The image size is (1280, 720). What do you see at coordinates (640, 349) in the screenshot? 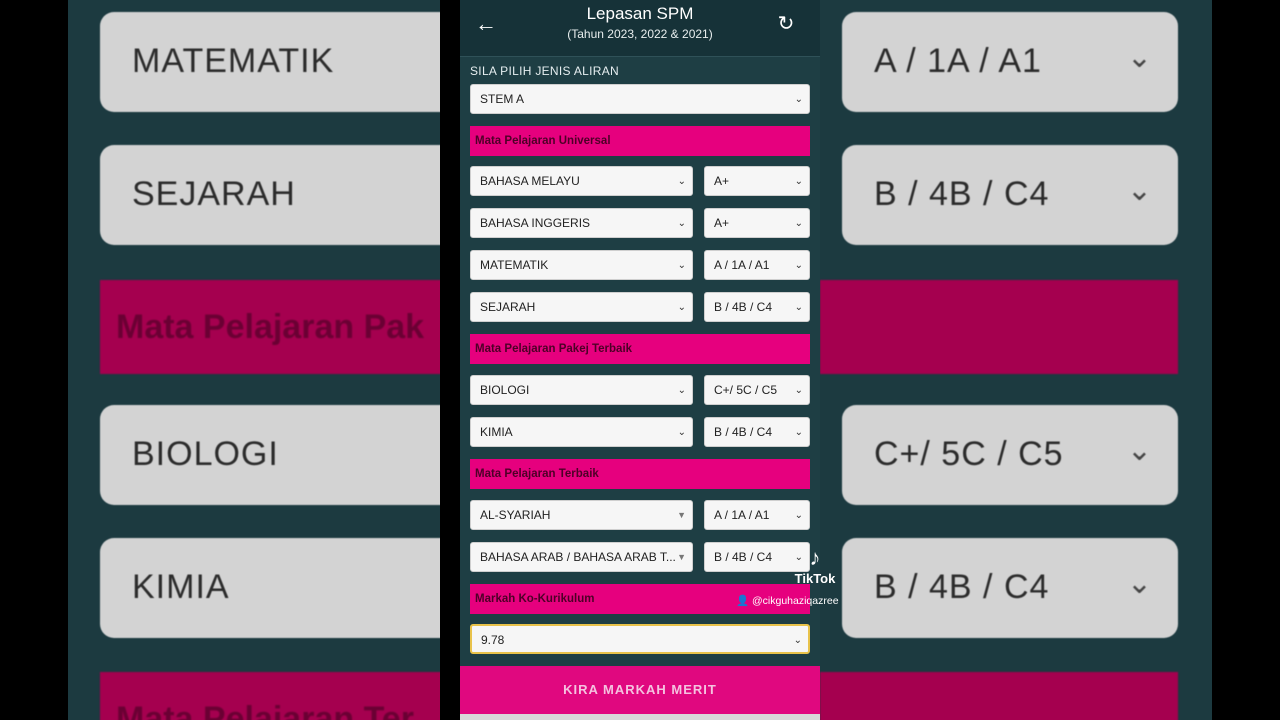
I see `section-pakej: Mata Pelajaran Pakej Terbaik` at bounding box center [640, 349].